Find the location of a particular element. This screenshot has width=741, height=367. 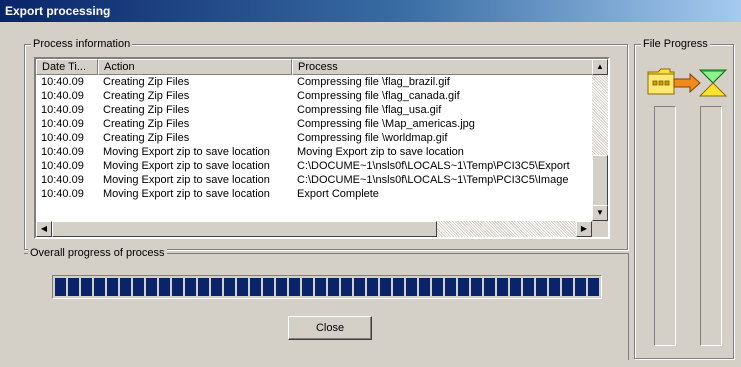

close-button: Close is located at coordinates (330, 328).